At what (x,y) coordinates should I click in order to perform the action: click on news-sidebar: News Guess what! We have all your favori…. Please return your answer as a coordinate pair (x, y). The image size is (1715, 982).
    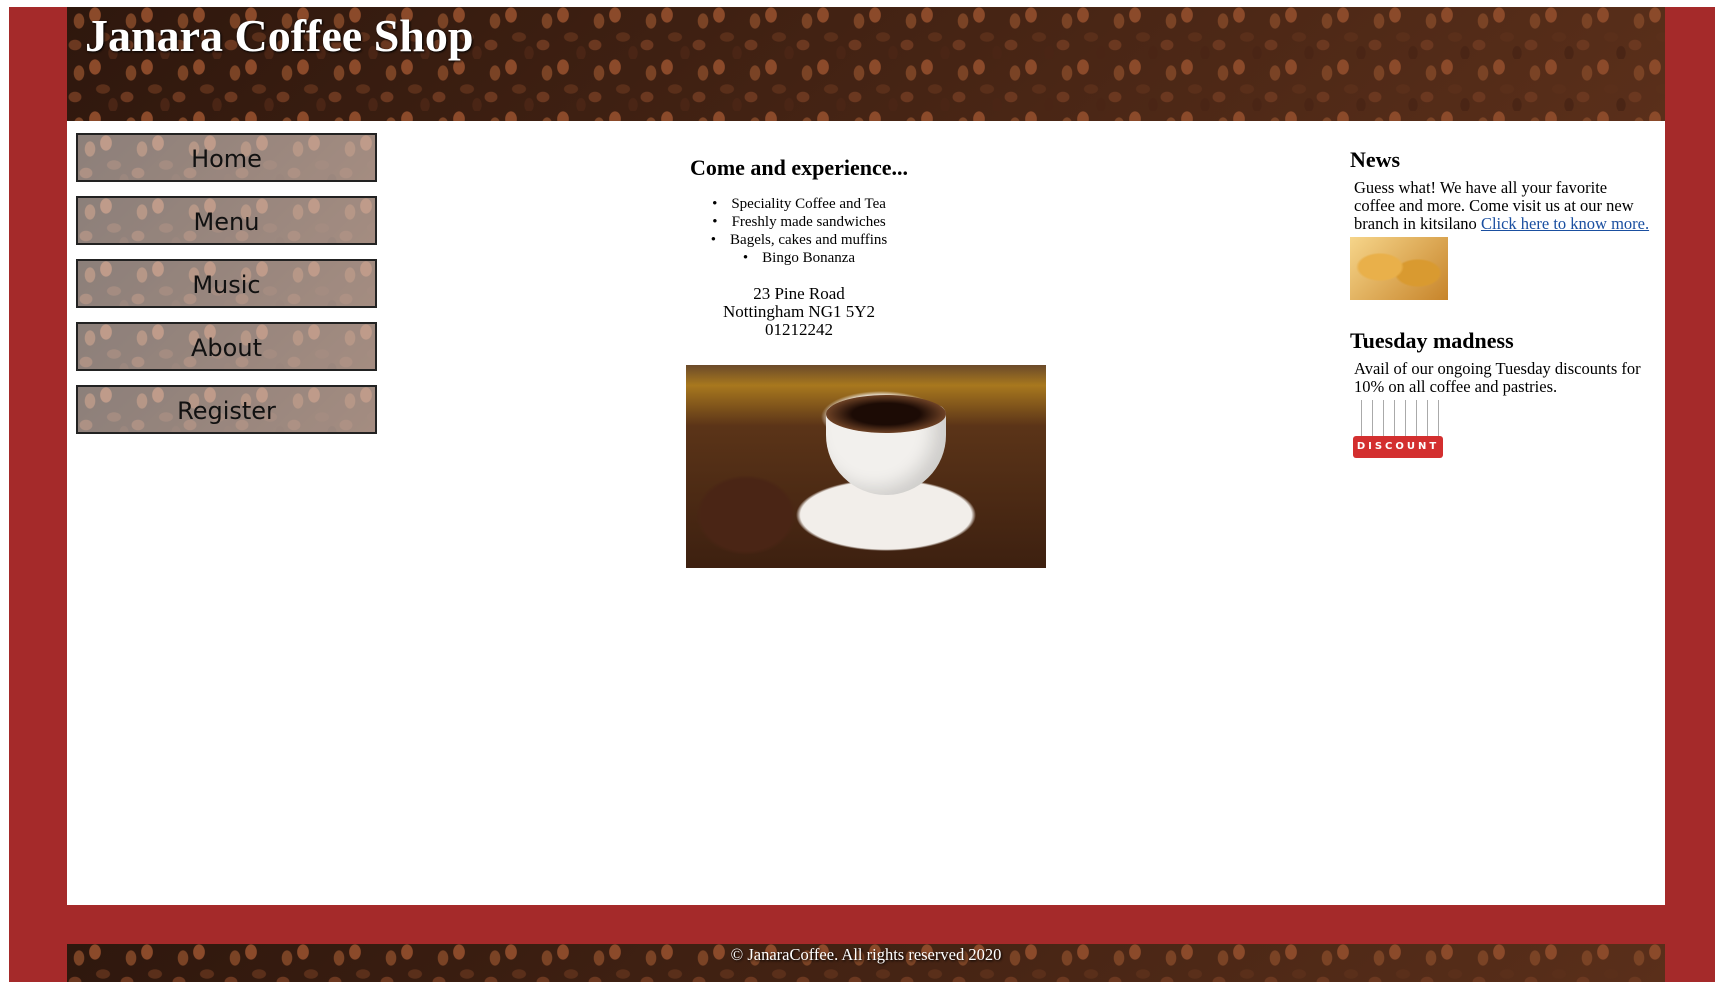
    Looking at the image, I should click on (1500, 316).